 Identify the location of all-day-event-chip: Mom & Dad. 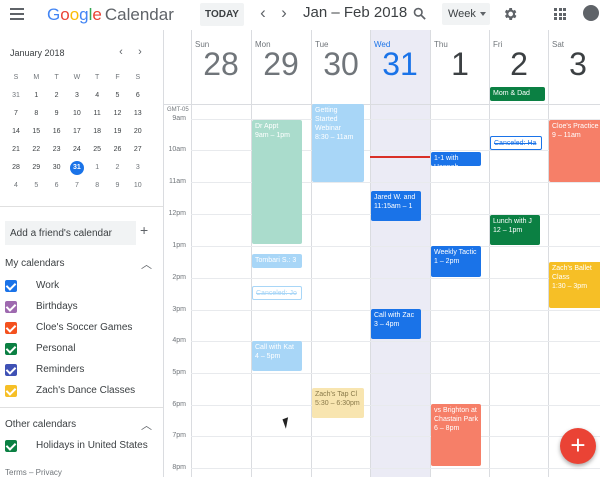
(517, 94).